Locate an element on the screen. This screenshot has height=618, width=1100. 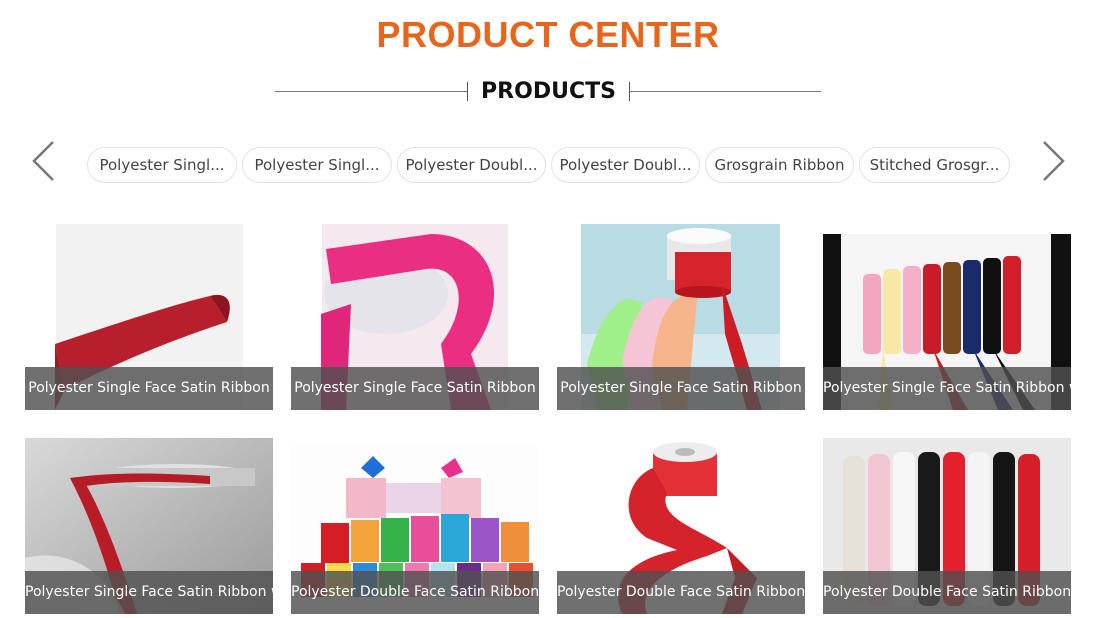
carousel-prev-button is located at coordinates (46, 161).